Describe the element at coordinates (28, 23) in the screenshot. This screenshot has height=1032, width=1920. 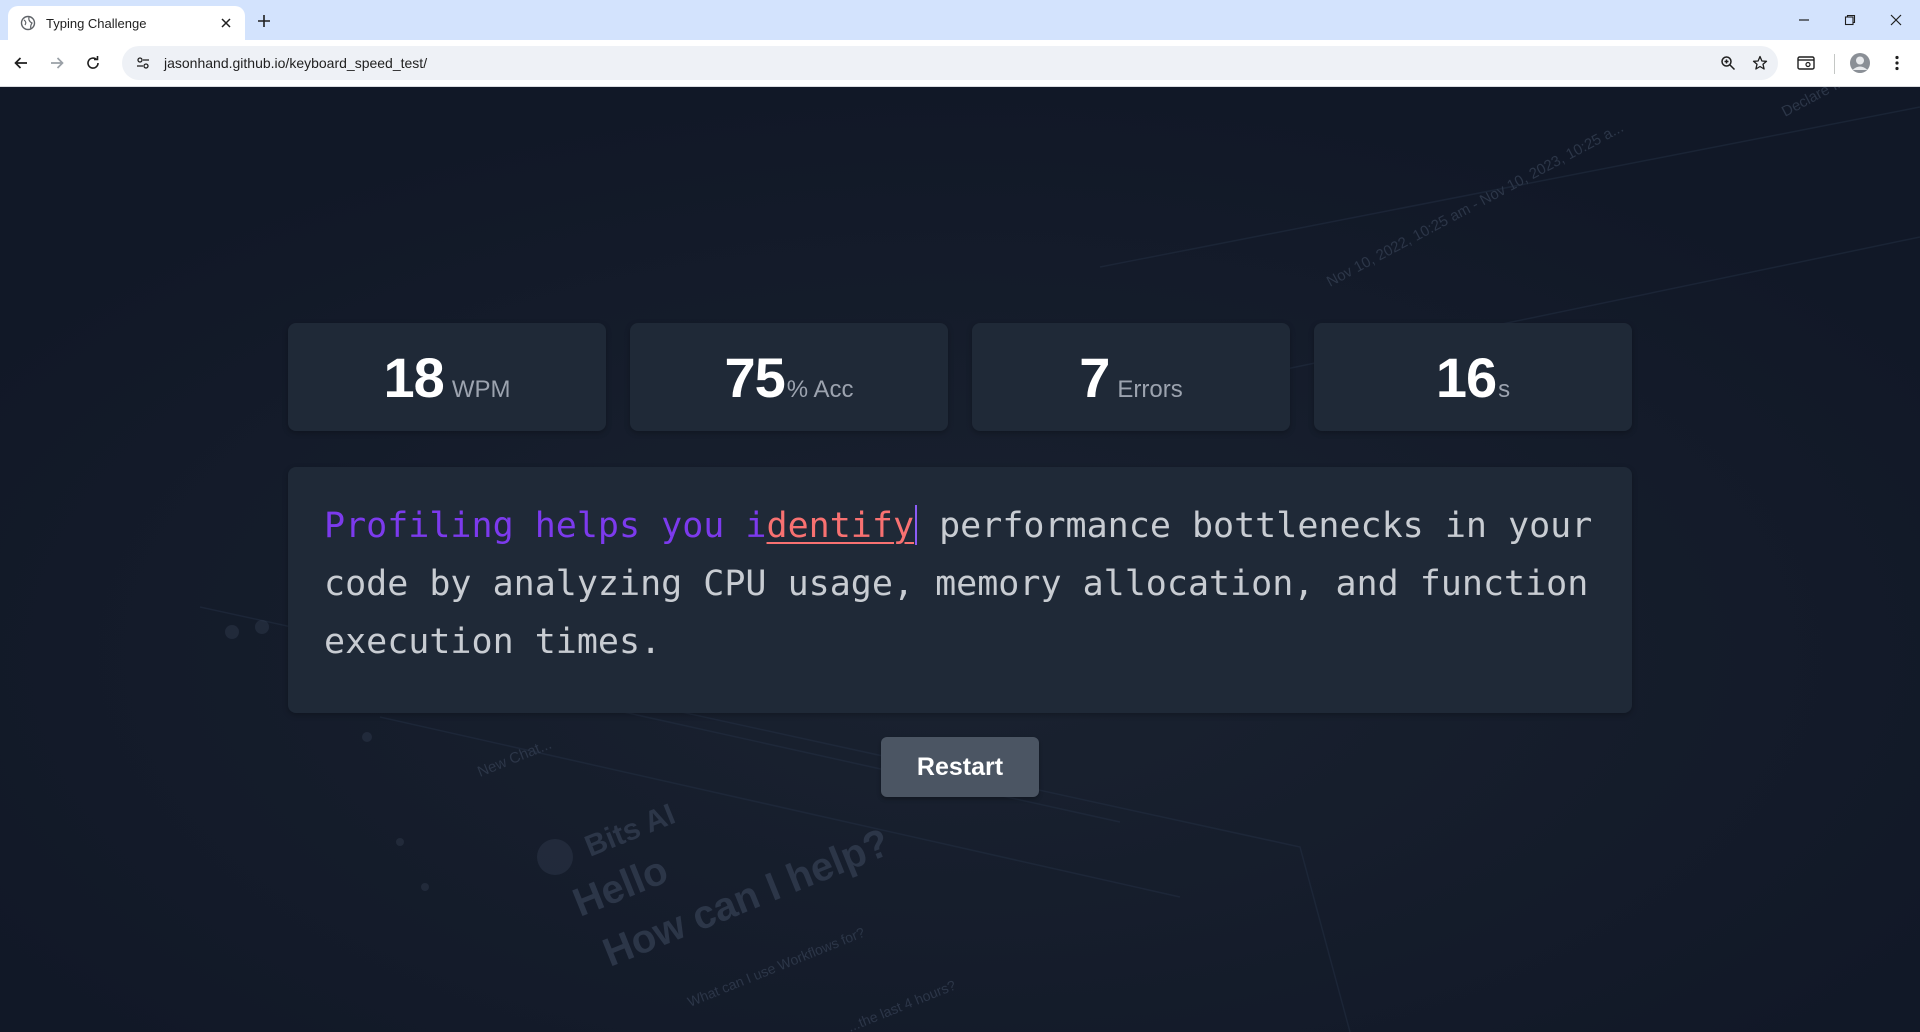
I see `globe-icon` at that location.